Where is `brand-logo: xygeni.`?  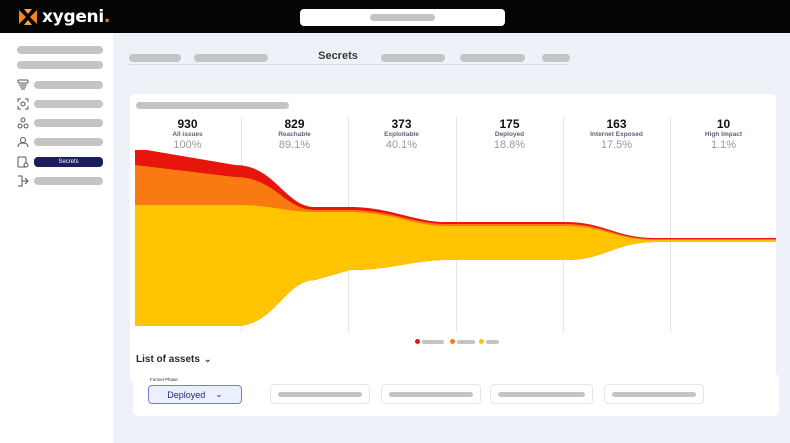
brand-logo: xygeni. is located at coordinates (64, 17).